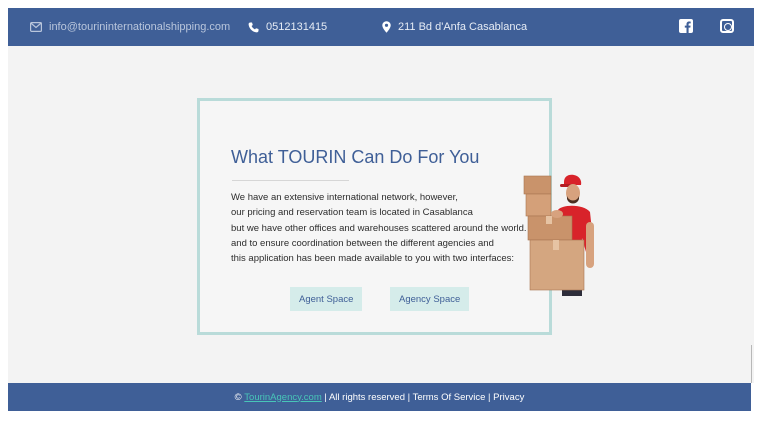 Image resolution: width=761 pixels, height=421 pixels. Describe the element at coordinates (253, 27) in the screenshot. I see `phone-icon` at that location.